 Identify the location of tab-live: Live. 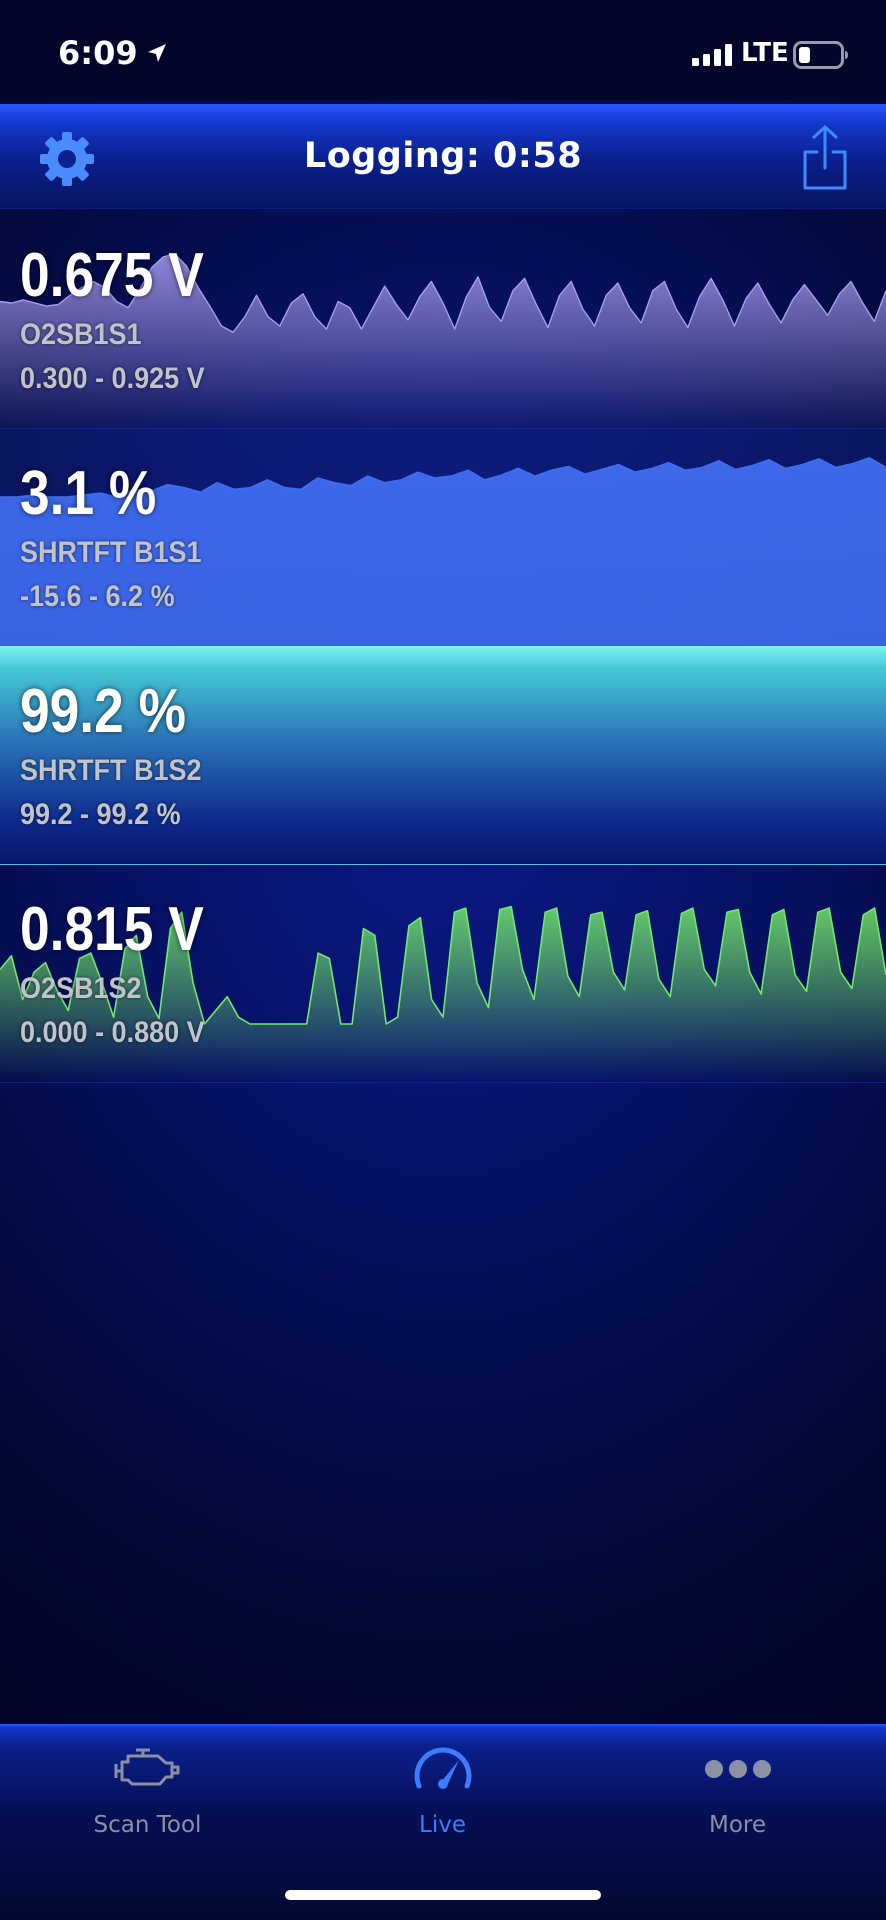
(442, 1794).